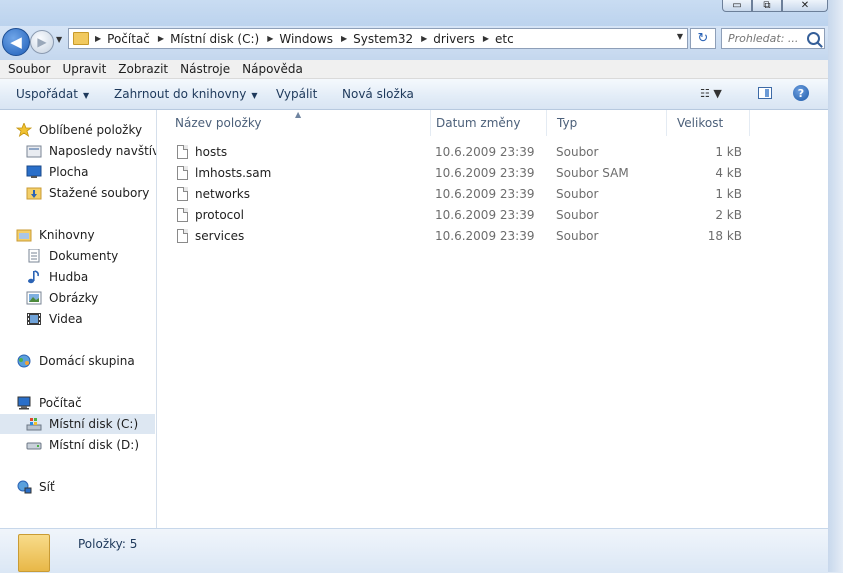 The height and width of the screenshot is (573, 843). What do you see at coordinates (69, 172) in the screenshot?
I see `sidebar-item-label: Plocha` at bounding box center [69, 172].